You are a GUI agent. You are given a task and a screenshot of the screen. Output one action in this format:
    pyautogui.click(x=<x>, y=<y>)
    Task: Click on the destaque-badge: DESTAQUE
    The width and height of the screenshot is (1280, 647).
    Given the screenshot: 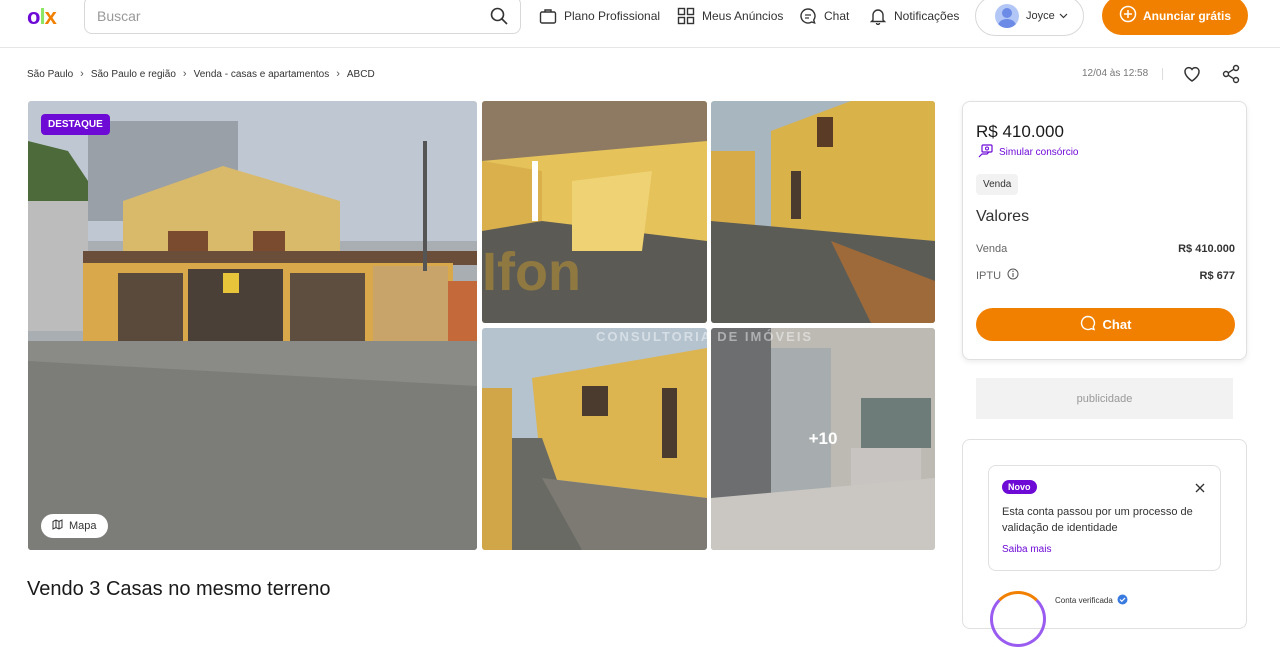 What is the action you would take?
    pyautogui.click(x=75, y=124)
    